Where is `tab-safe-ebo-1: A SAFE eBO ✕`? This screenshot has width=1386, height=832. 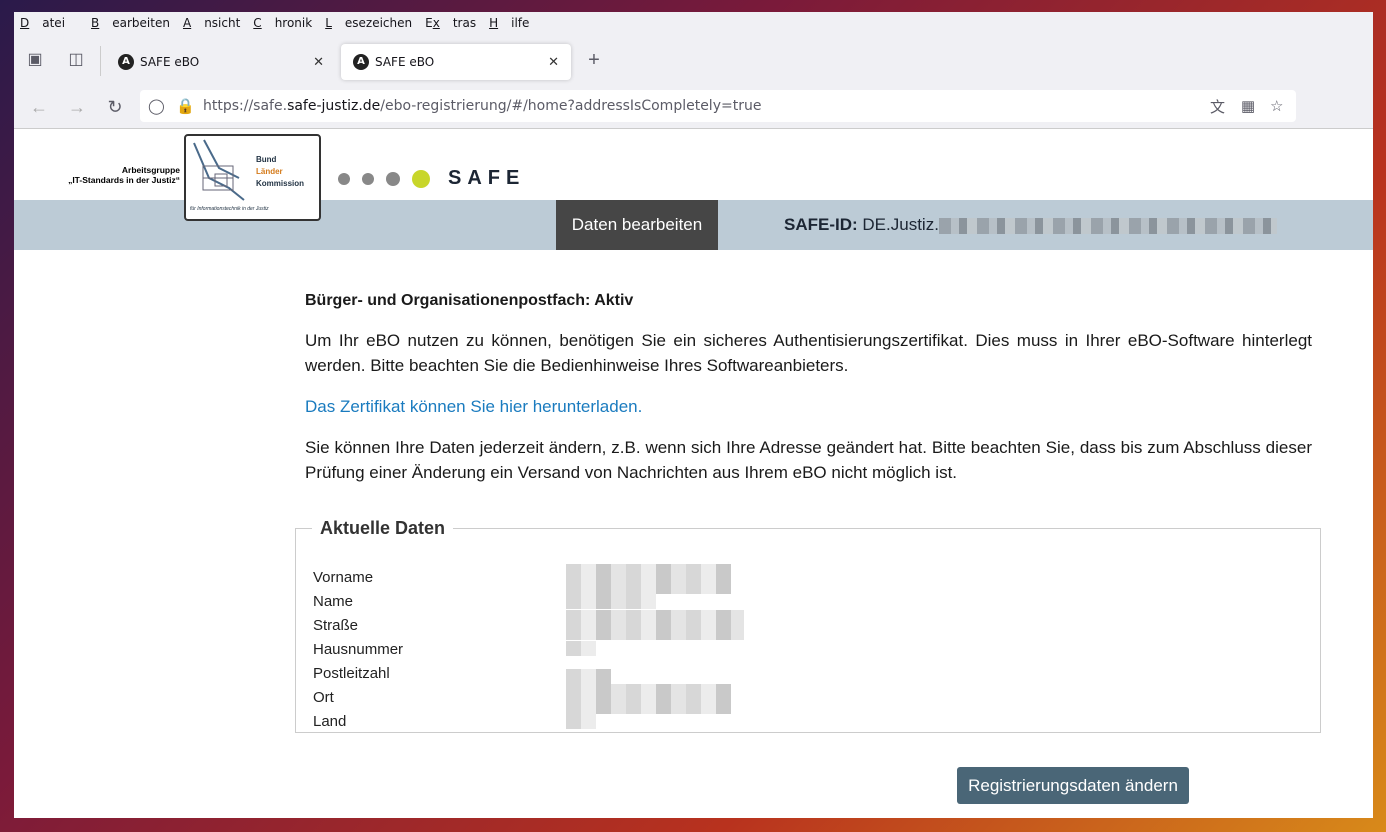
tab-safe-ebo-1: A SAFE eBO ✕ is located at coordinates (221, 62).